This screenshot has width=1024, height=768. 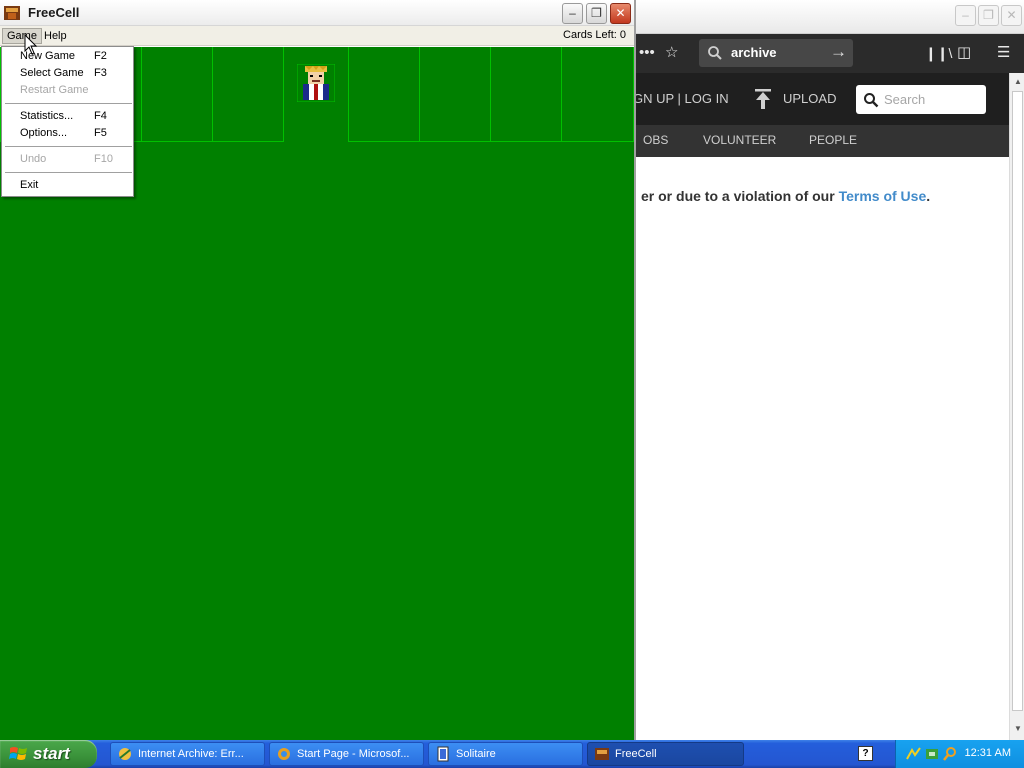 What do you see at coordinates (763, 99) in the screenshot?
I see `upload-icon` at bounding box center [763, 99].